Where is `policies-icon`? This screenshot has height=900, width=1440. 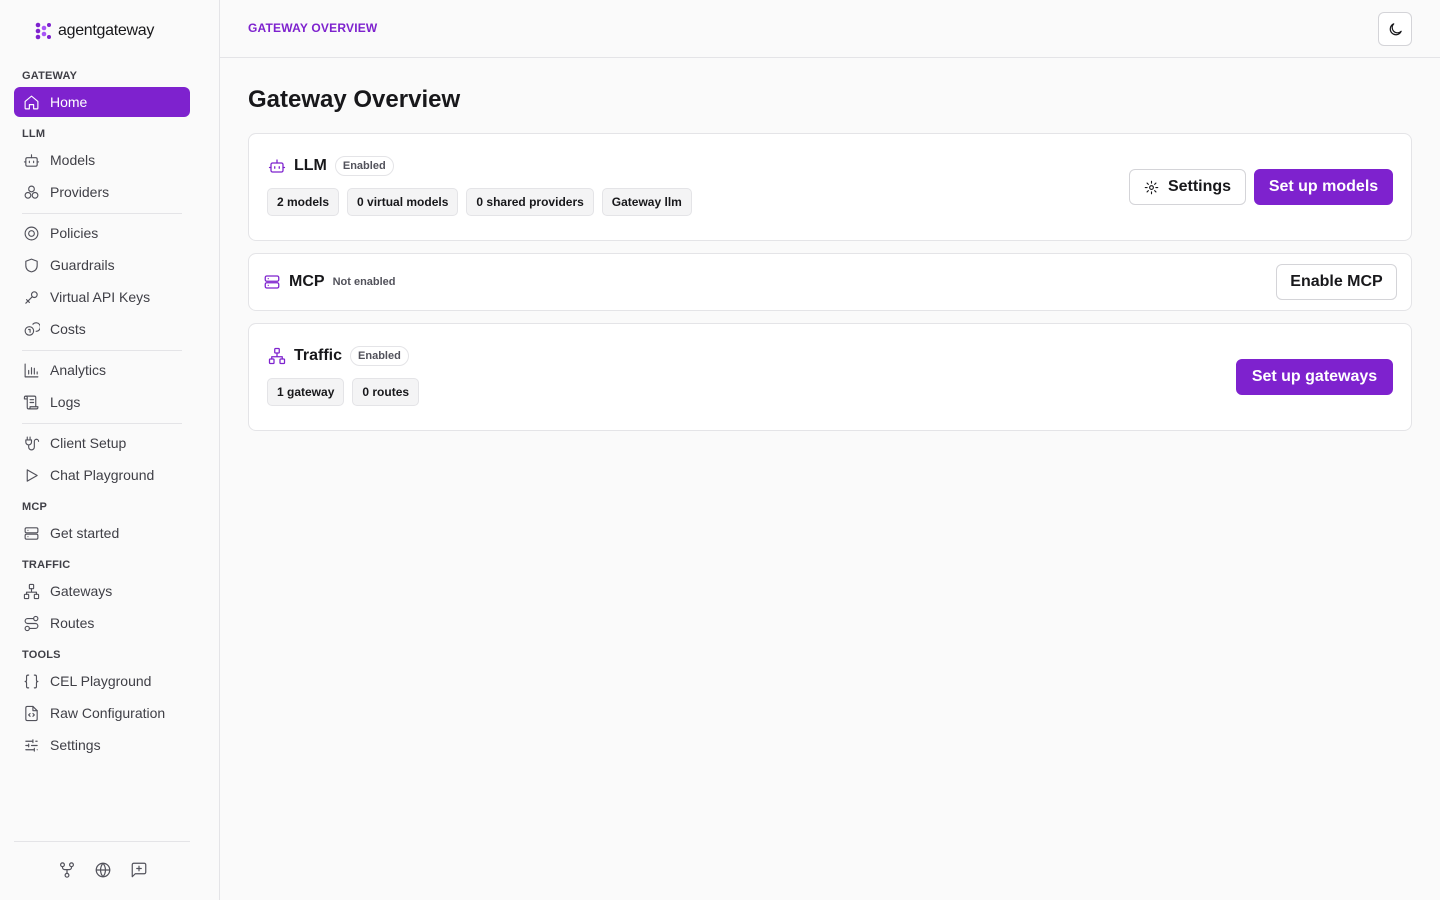 policies-icon is located at coordinates (31, 233).